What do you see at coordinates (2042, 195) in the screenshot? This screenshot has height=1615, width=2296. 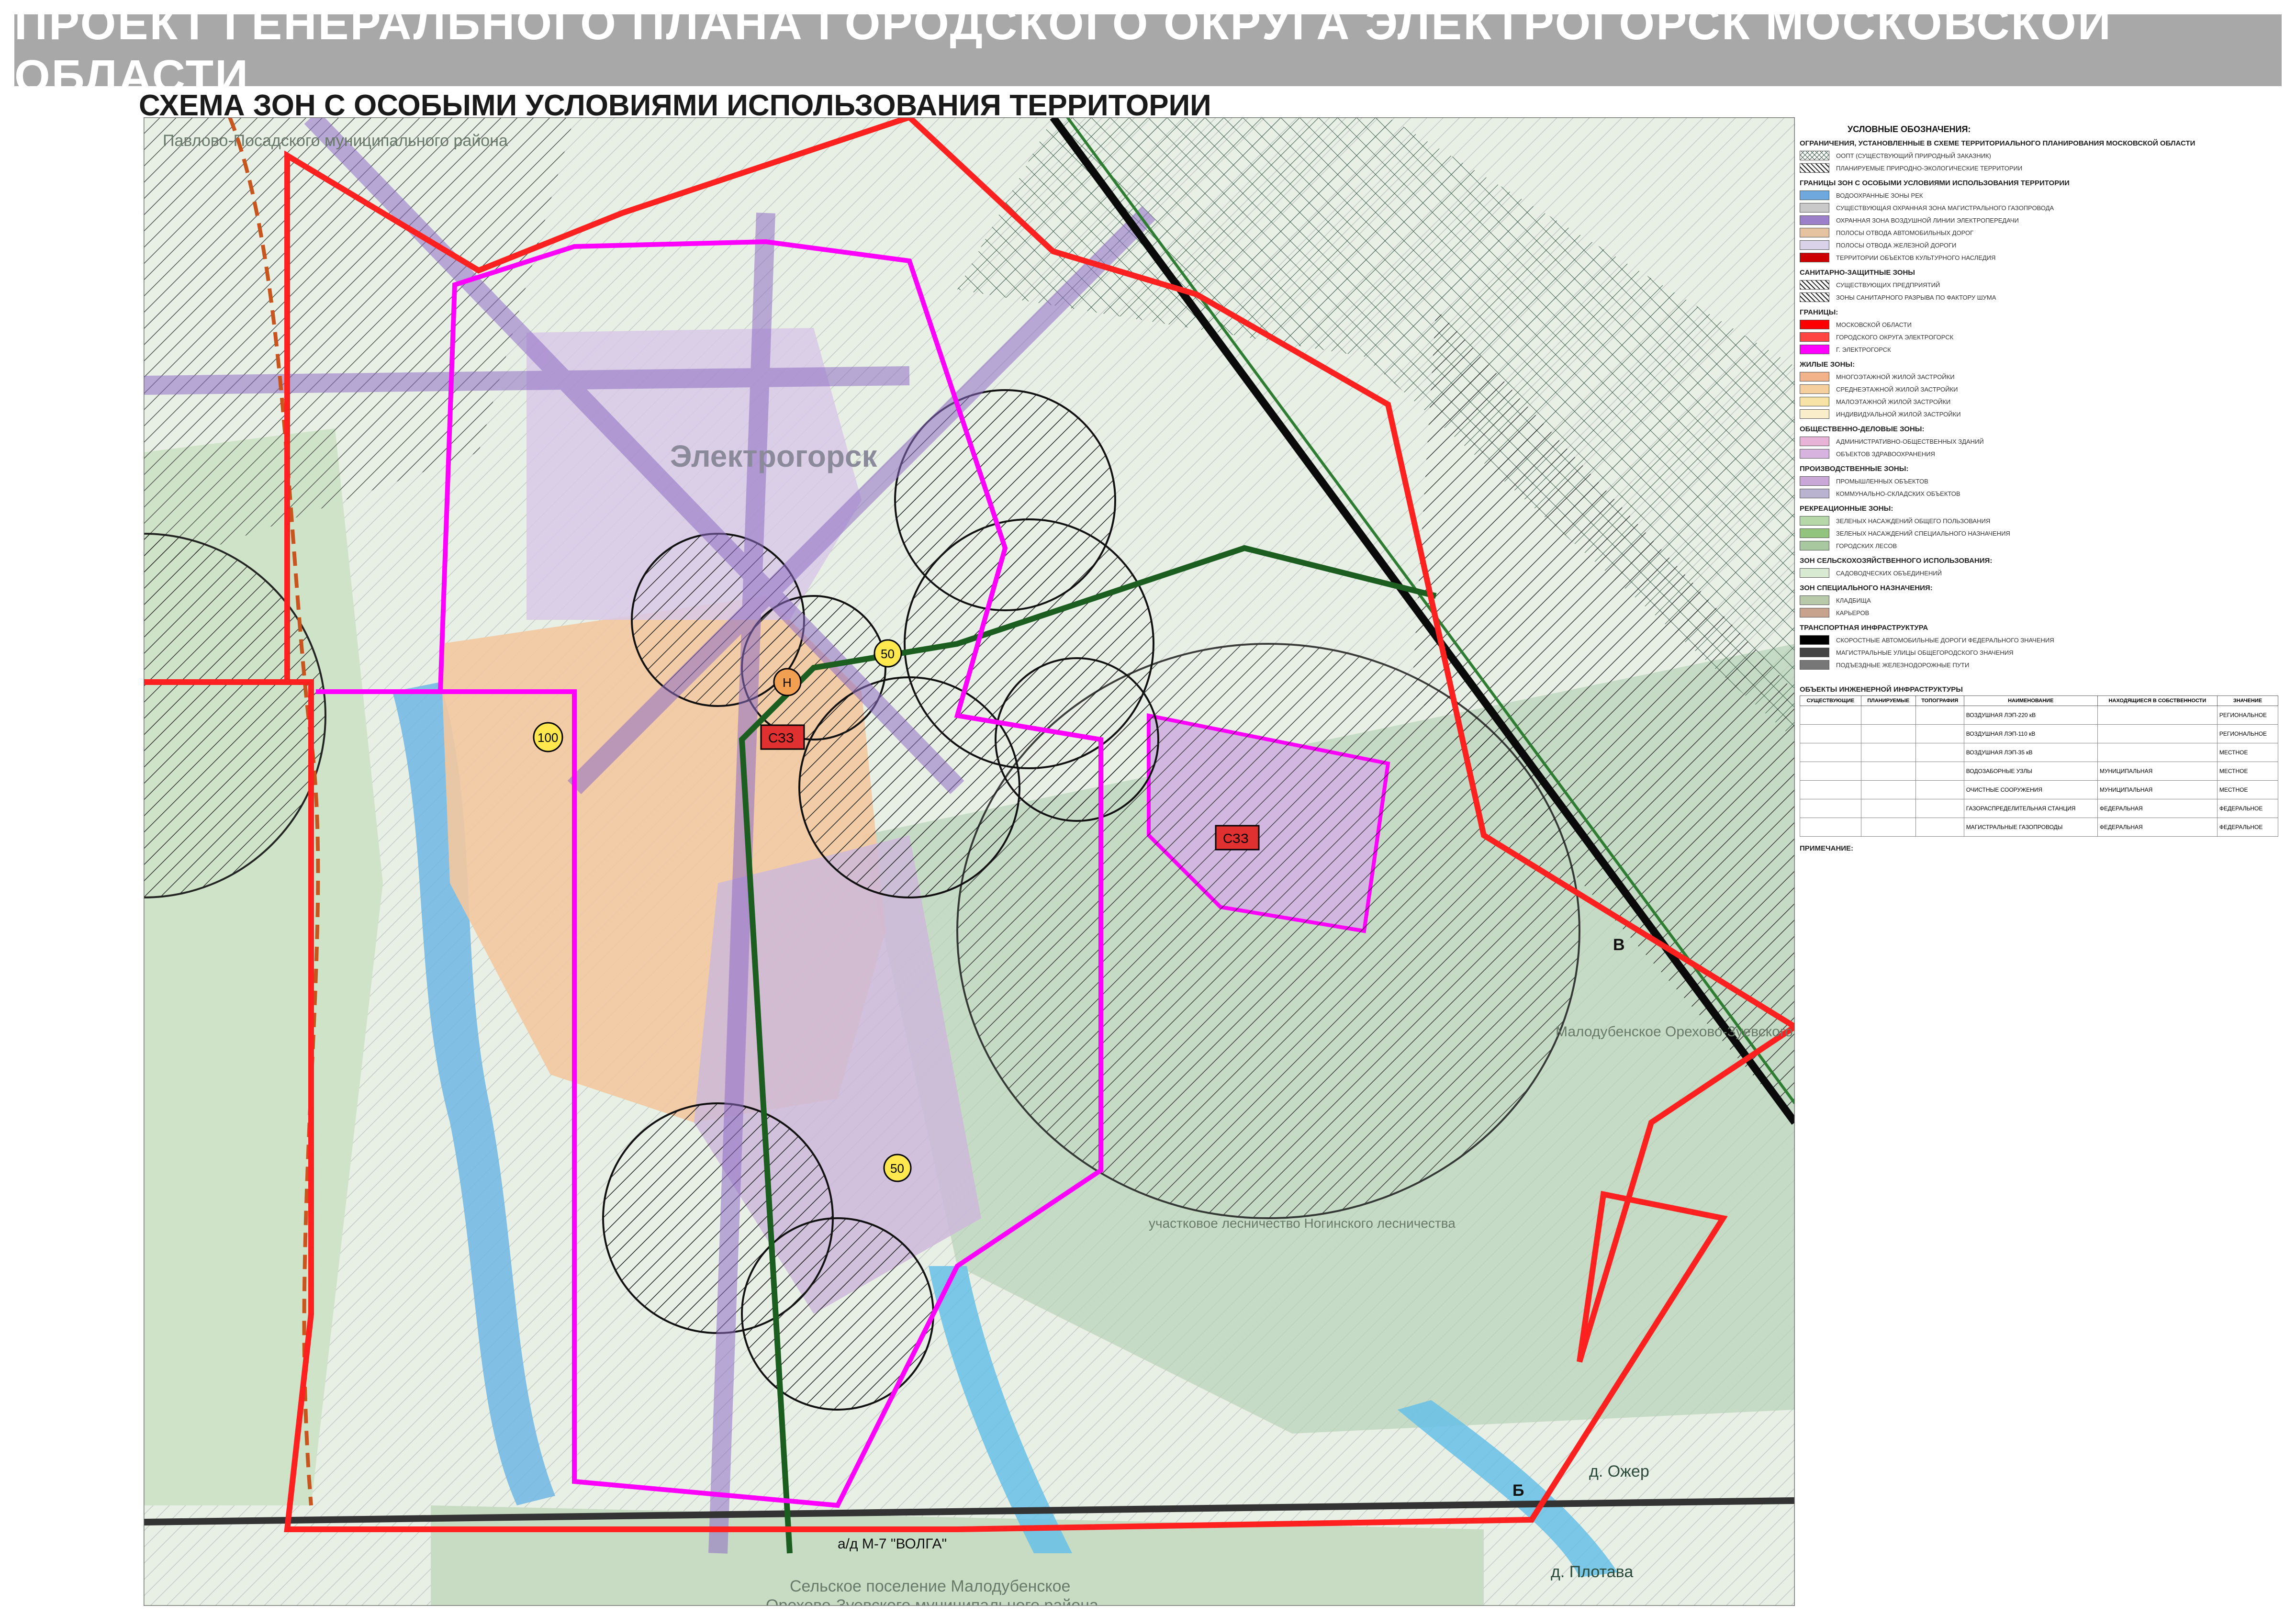 I see `legend-item: ВОДООХРАННЫЕ ЗОНЫ РЕК` at bounding box center [2042, 195].